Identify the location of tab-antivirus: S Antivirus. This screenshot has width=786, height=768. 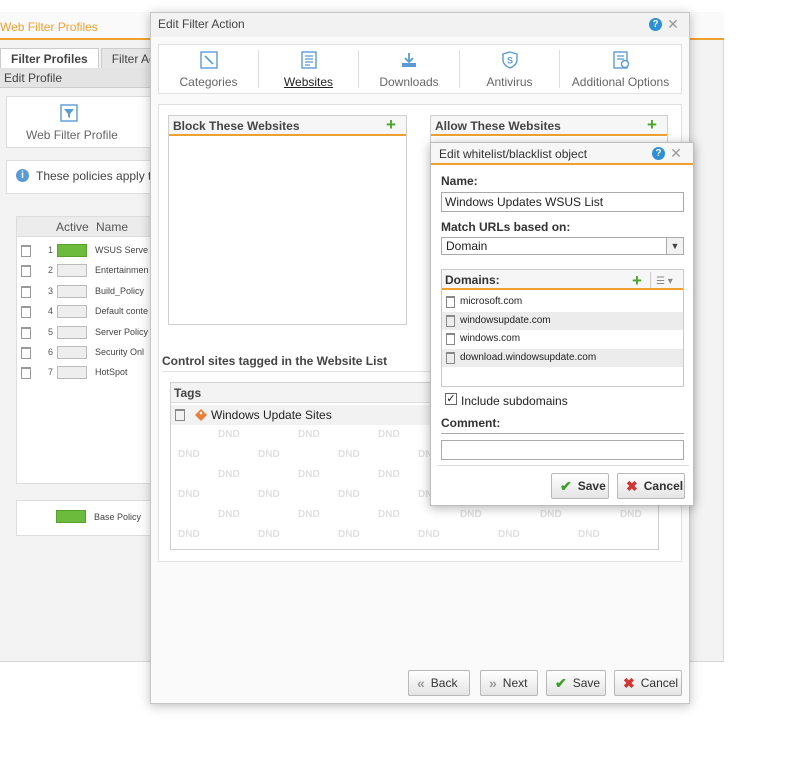
(509, 69).